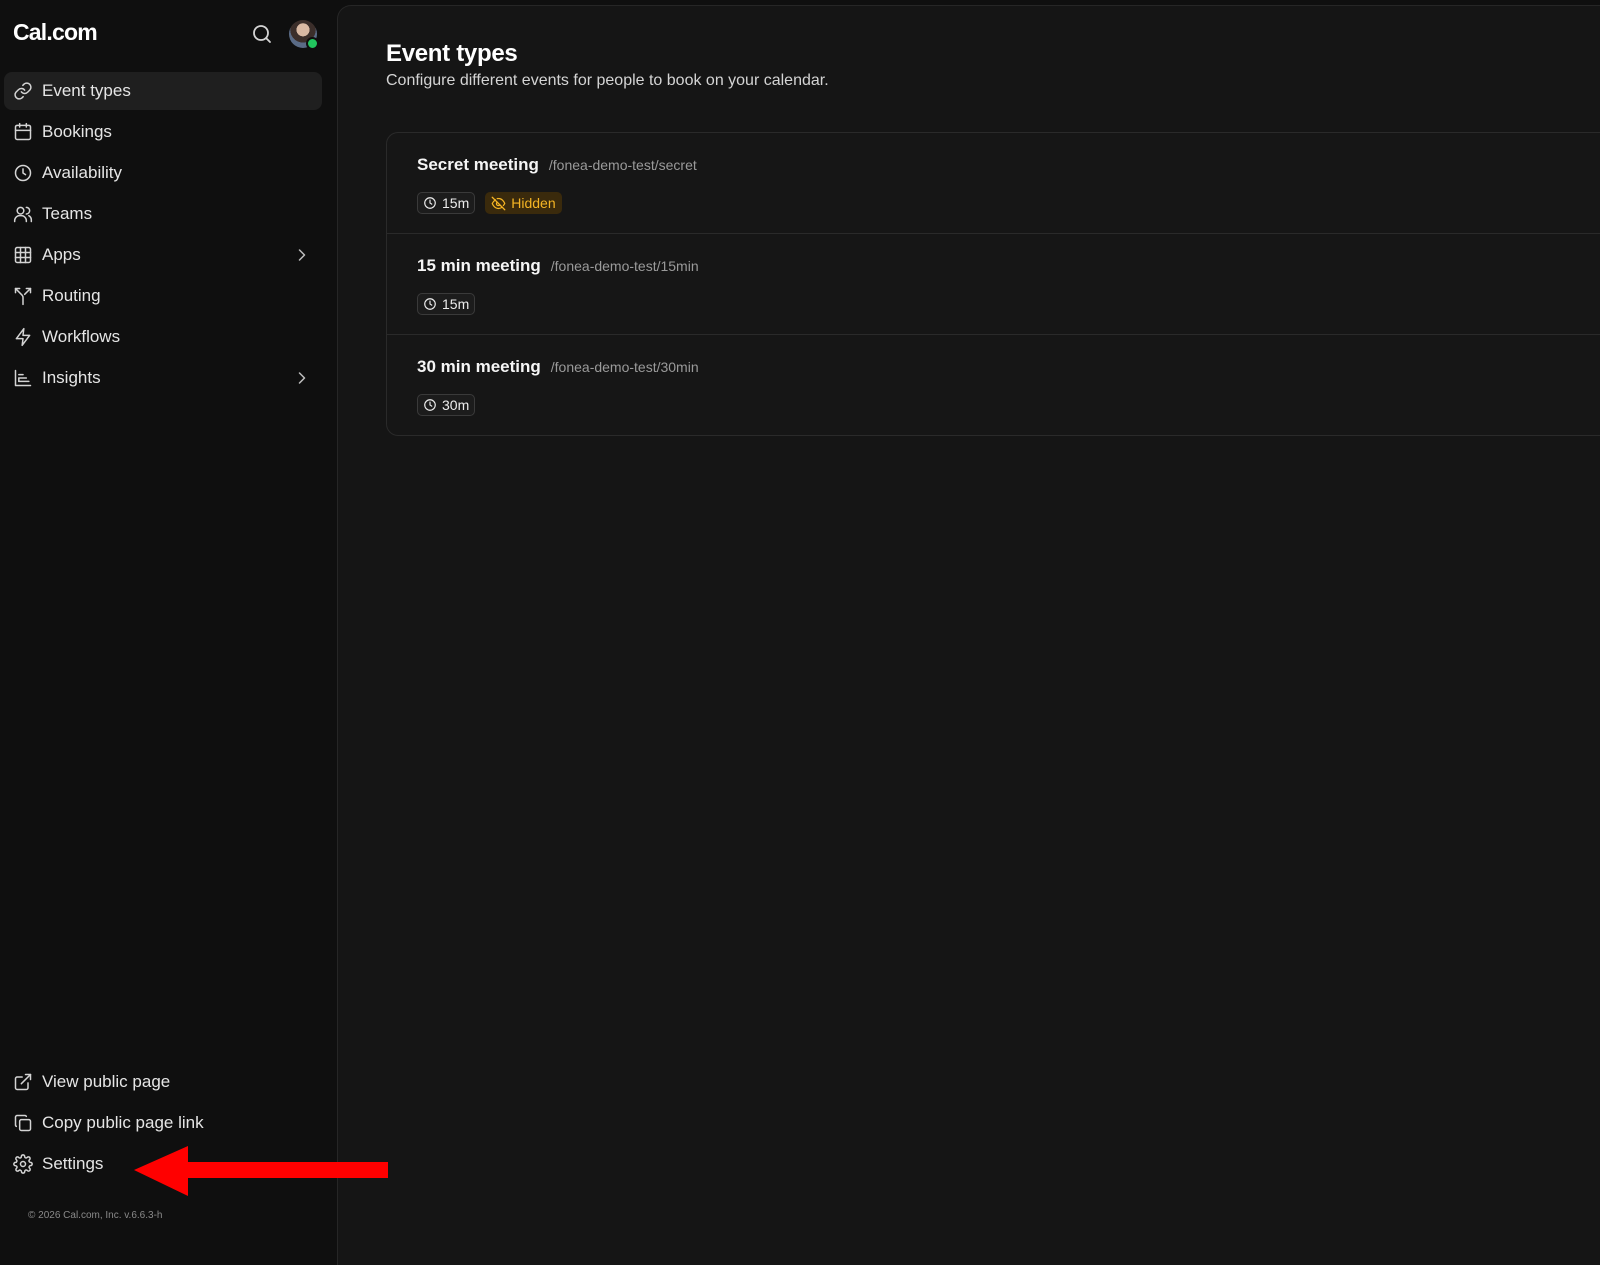 The width and height of the screenshot is (1600, 1265). I want to click on copy-icon, so click(23, 1123).